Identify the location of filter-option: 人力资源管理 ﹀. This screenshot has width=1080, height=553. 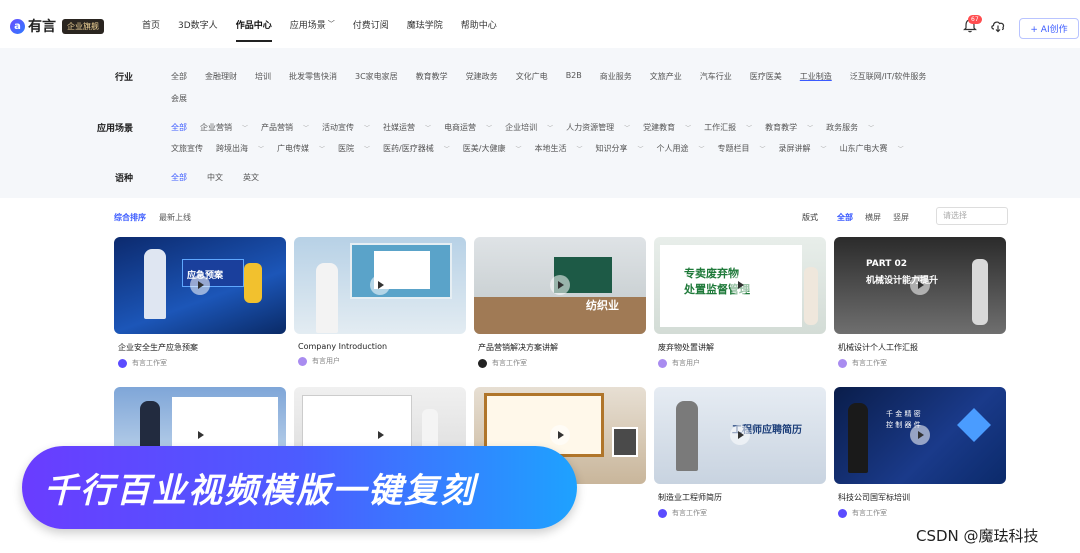
(598, 127).